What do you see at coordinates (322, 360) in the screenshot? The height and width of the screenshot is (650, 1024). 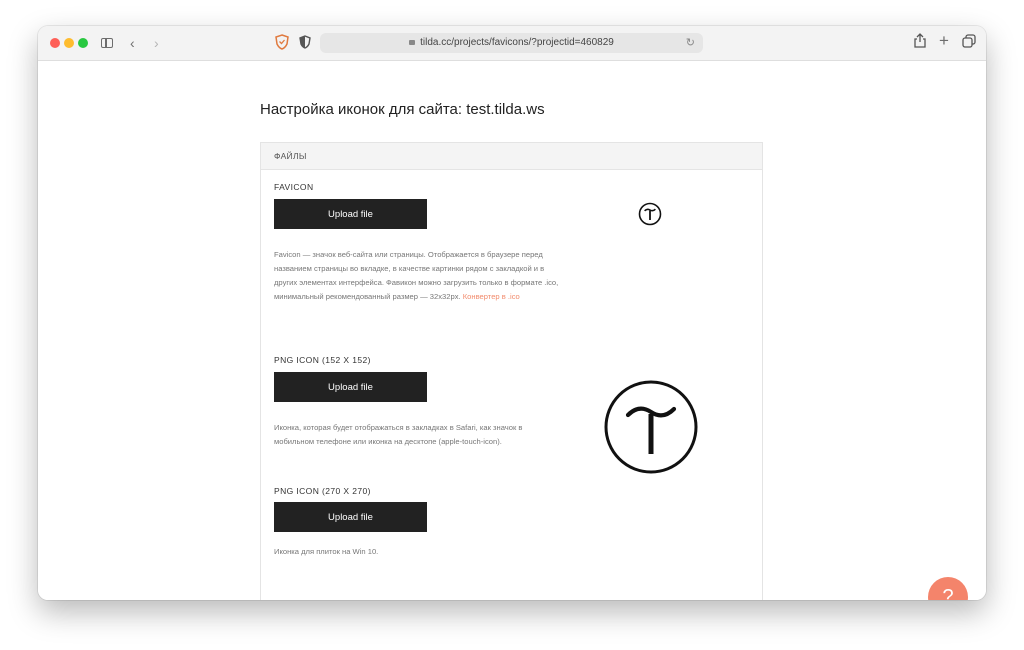 I see `png-152-label: PNG ICON (152 X 152)` at bounding box center [322, 360].